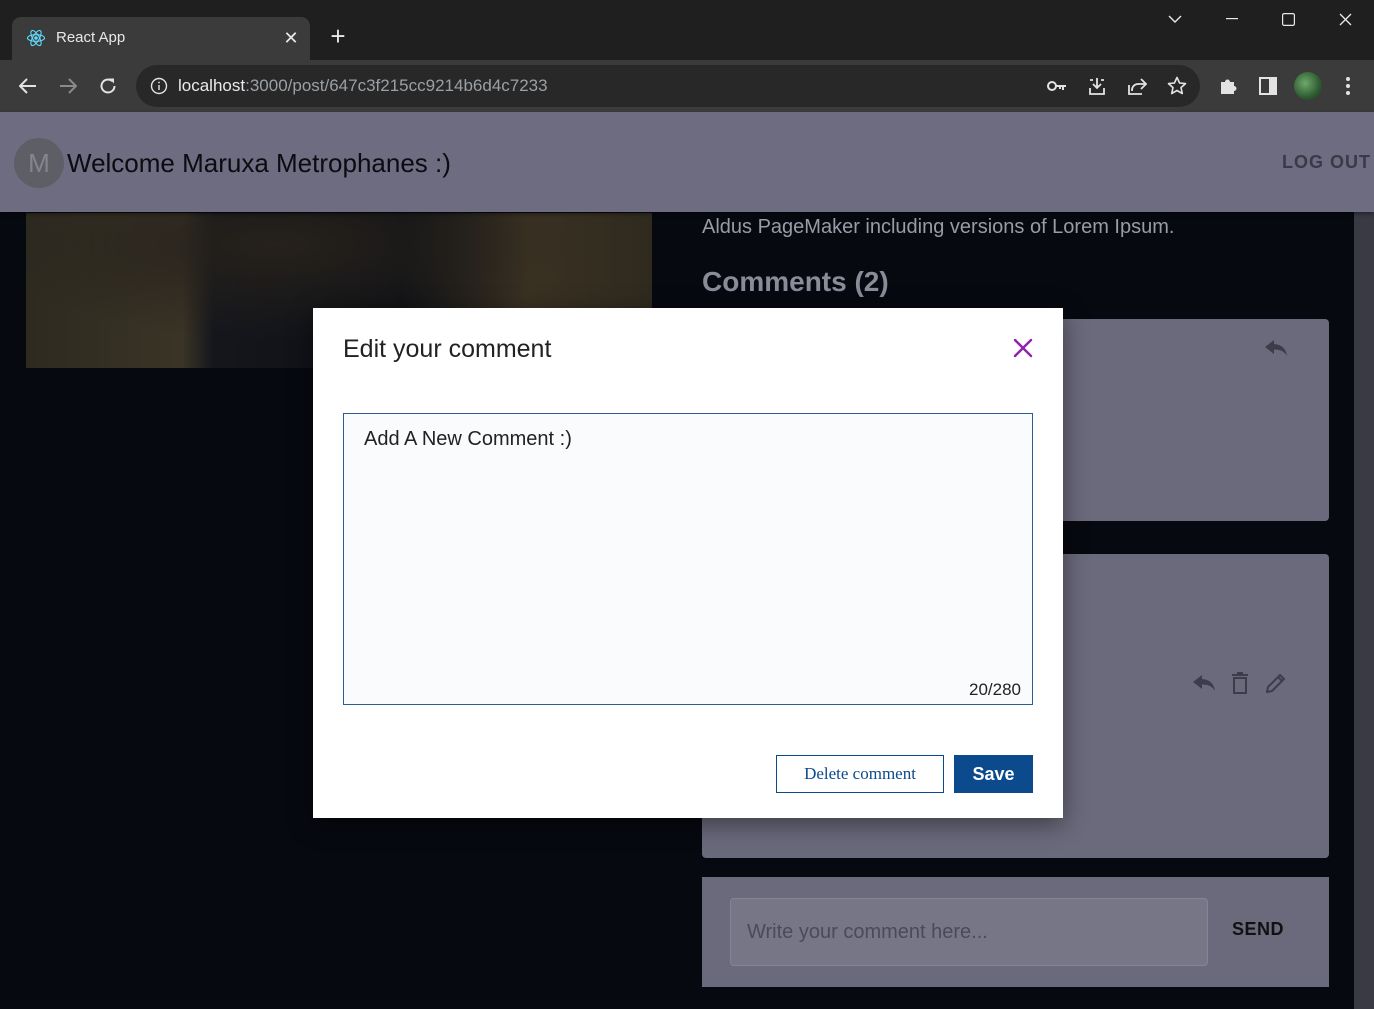 The image size is (1374, 1009). I want to click on logout-button: LOG OUT, so click(1326, 162).